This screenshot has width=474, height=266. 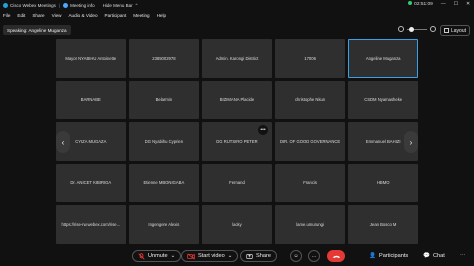 I want to click on maximize-button: ☐, so click(x=456, y=4).